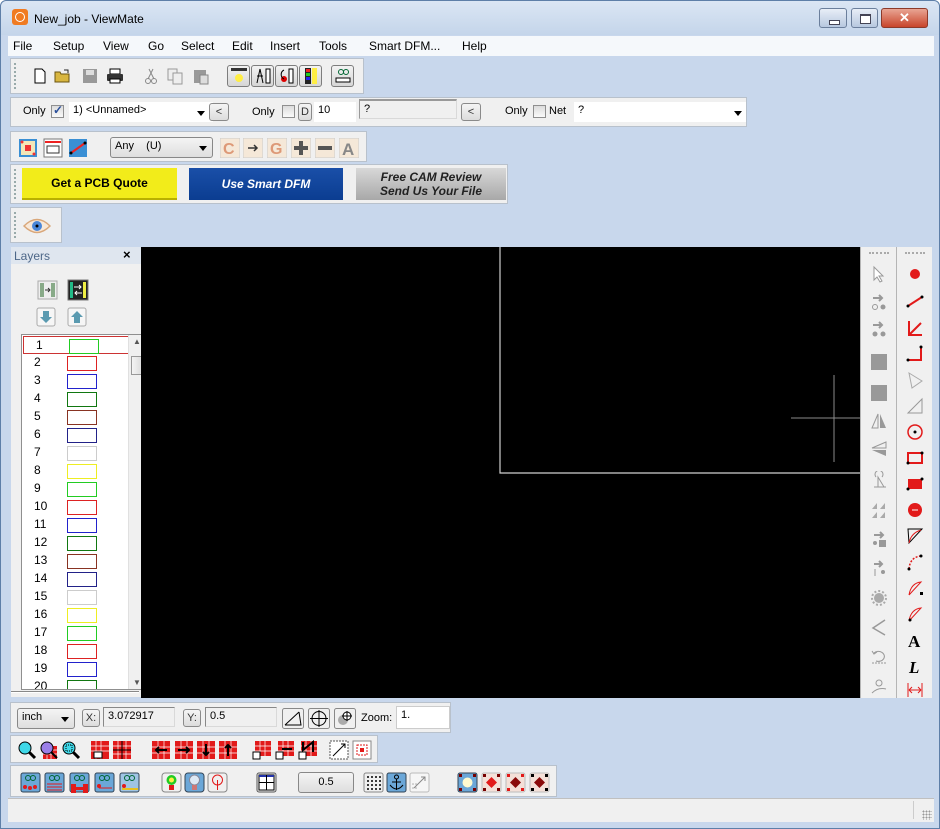 This screenshot has height=829, width=940. Describe the element at coordinates (68, 46) in the screenshot. I see `menu-setup: Setup` at that location.